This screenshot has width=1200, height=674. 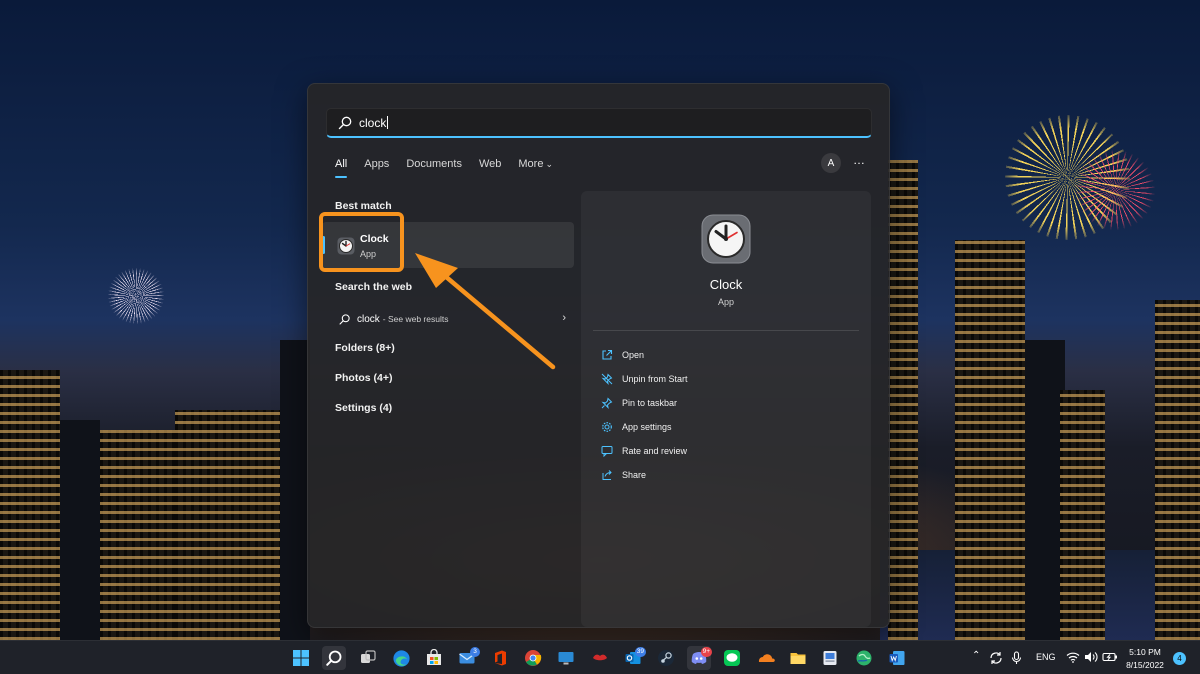 I want to click on taskbar-time: 5:10 PM, so click(x=1145, y=652).